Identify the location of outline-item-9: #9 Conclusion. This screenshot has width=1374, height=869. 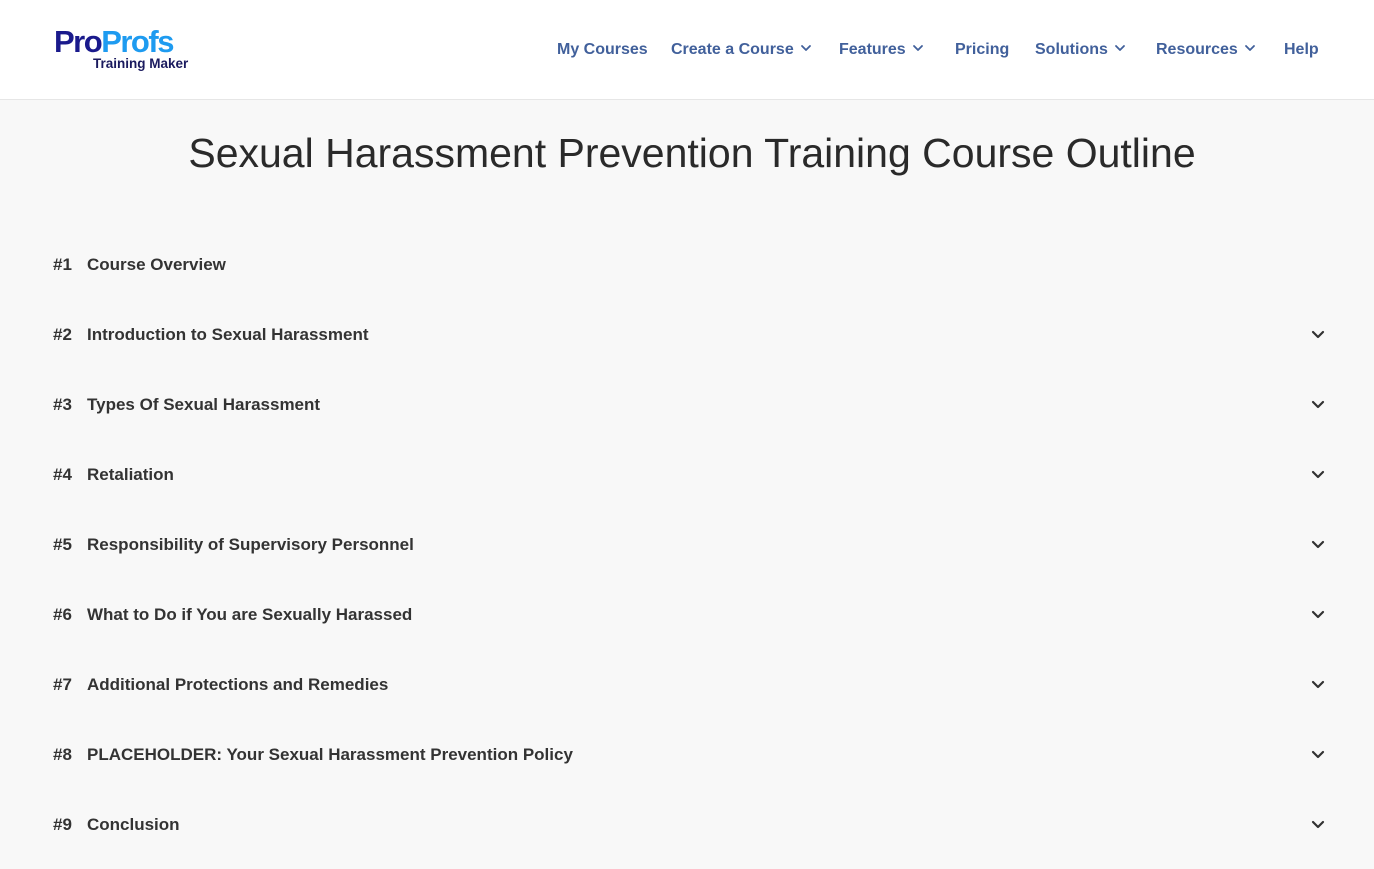
(687, 825).